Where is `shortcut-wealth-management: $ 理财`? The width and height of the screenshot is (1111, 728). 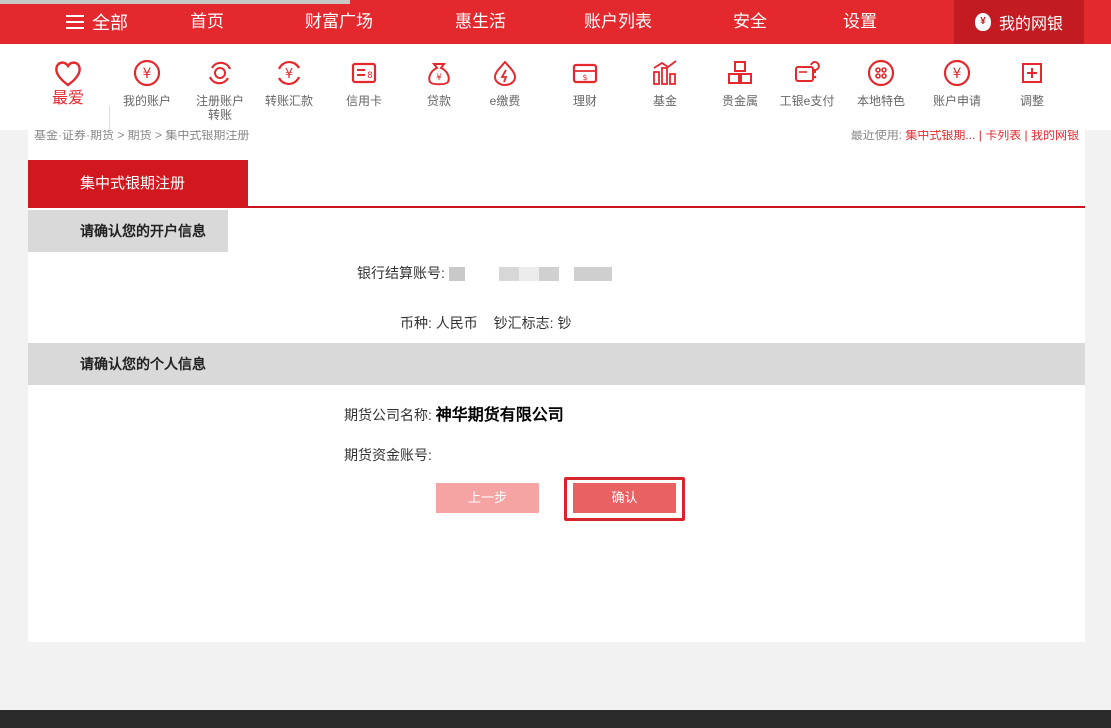 shortcut-wealth-management: $ 理财 is located at coordinates (585, 82).